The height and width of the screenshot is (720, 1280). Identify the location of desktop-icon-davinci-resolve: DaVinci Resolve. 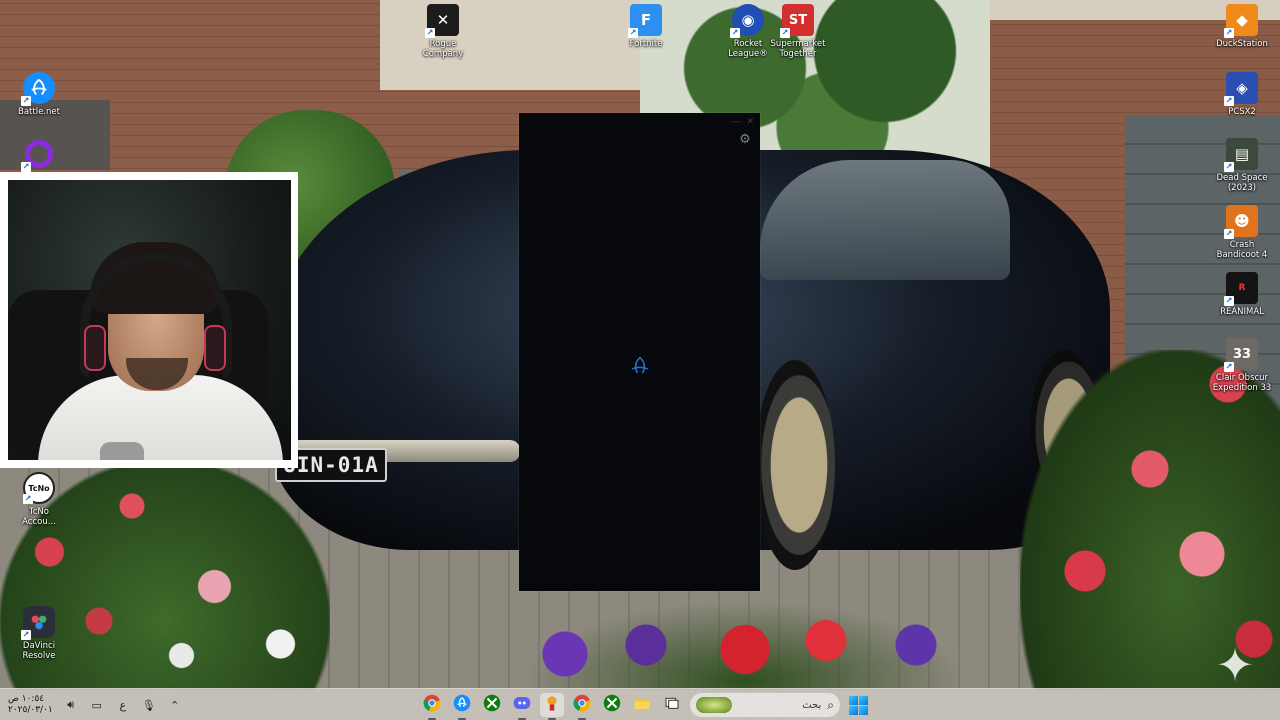
(39, 633).